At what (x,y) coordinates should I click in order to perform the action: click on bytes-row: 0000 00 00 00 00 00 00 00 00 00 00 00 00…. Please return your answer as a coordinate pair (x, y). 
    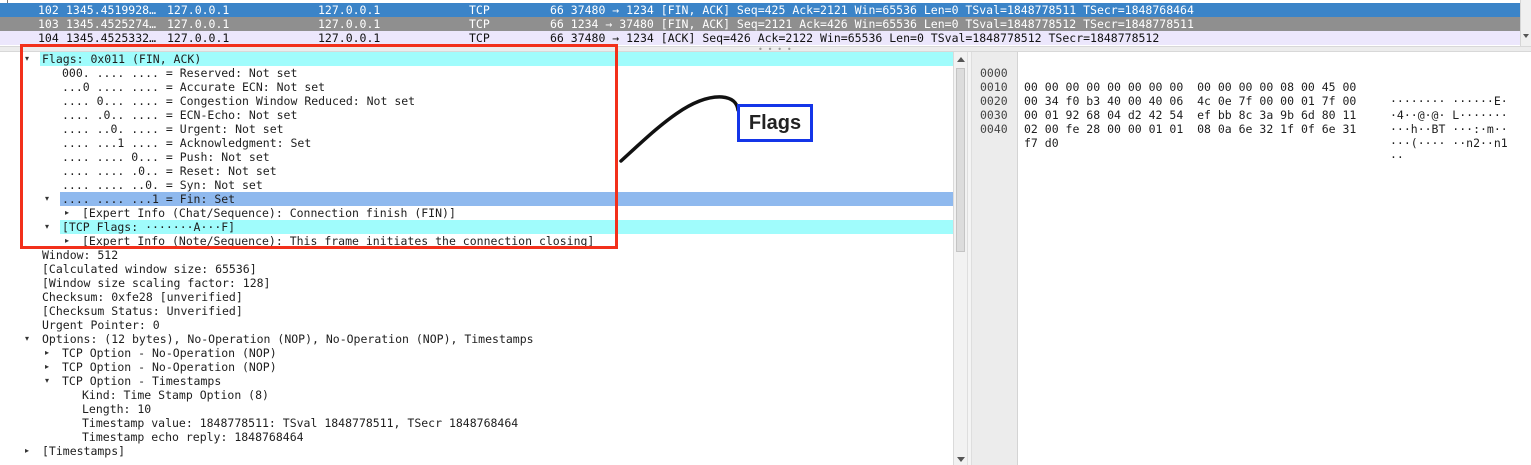
    Looking at the image, I should click on (1240, 80).